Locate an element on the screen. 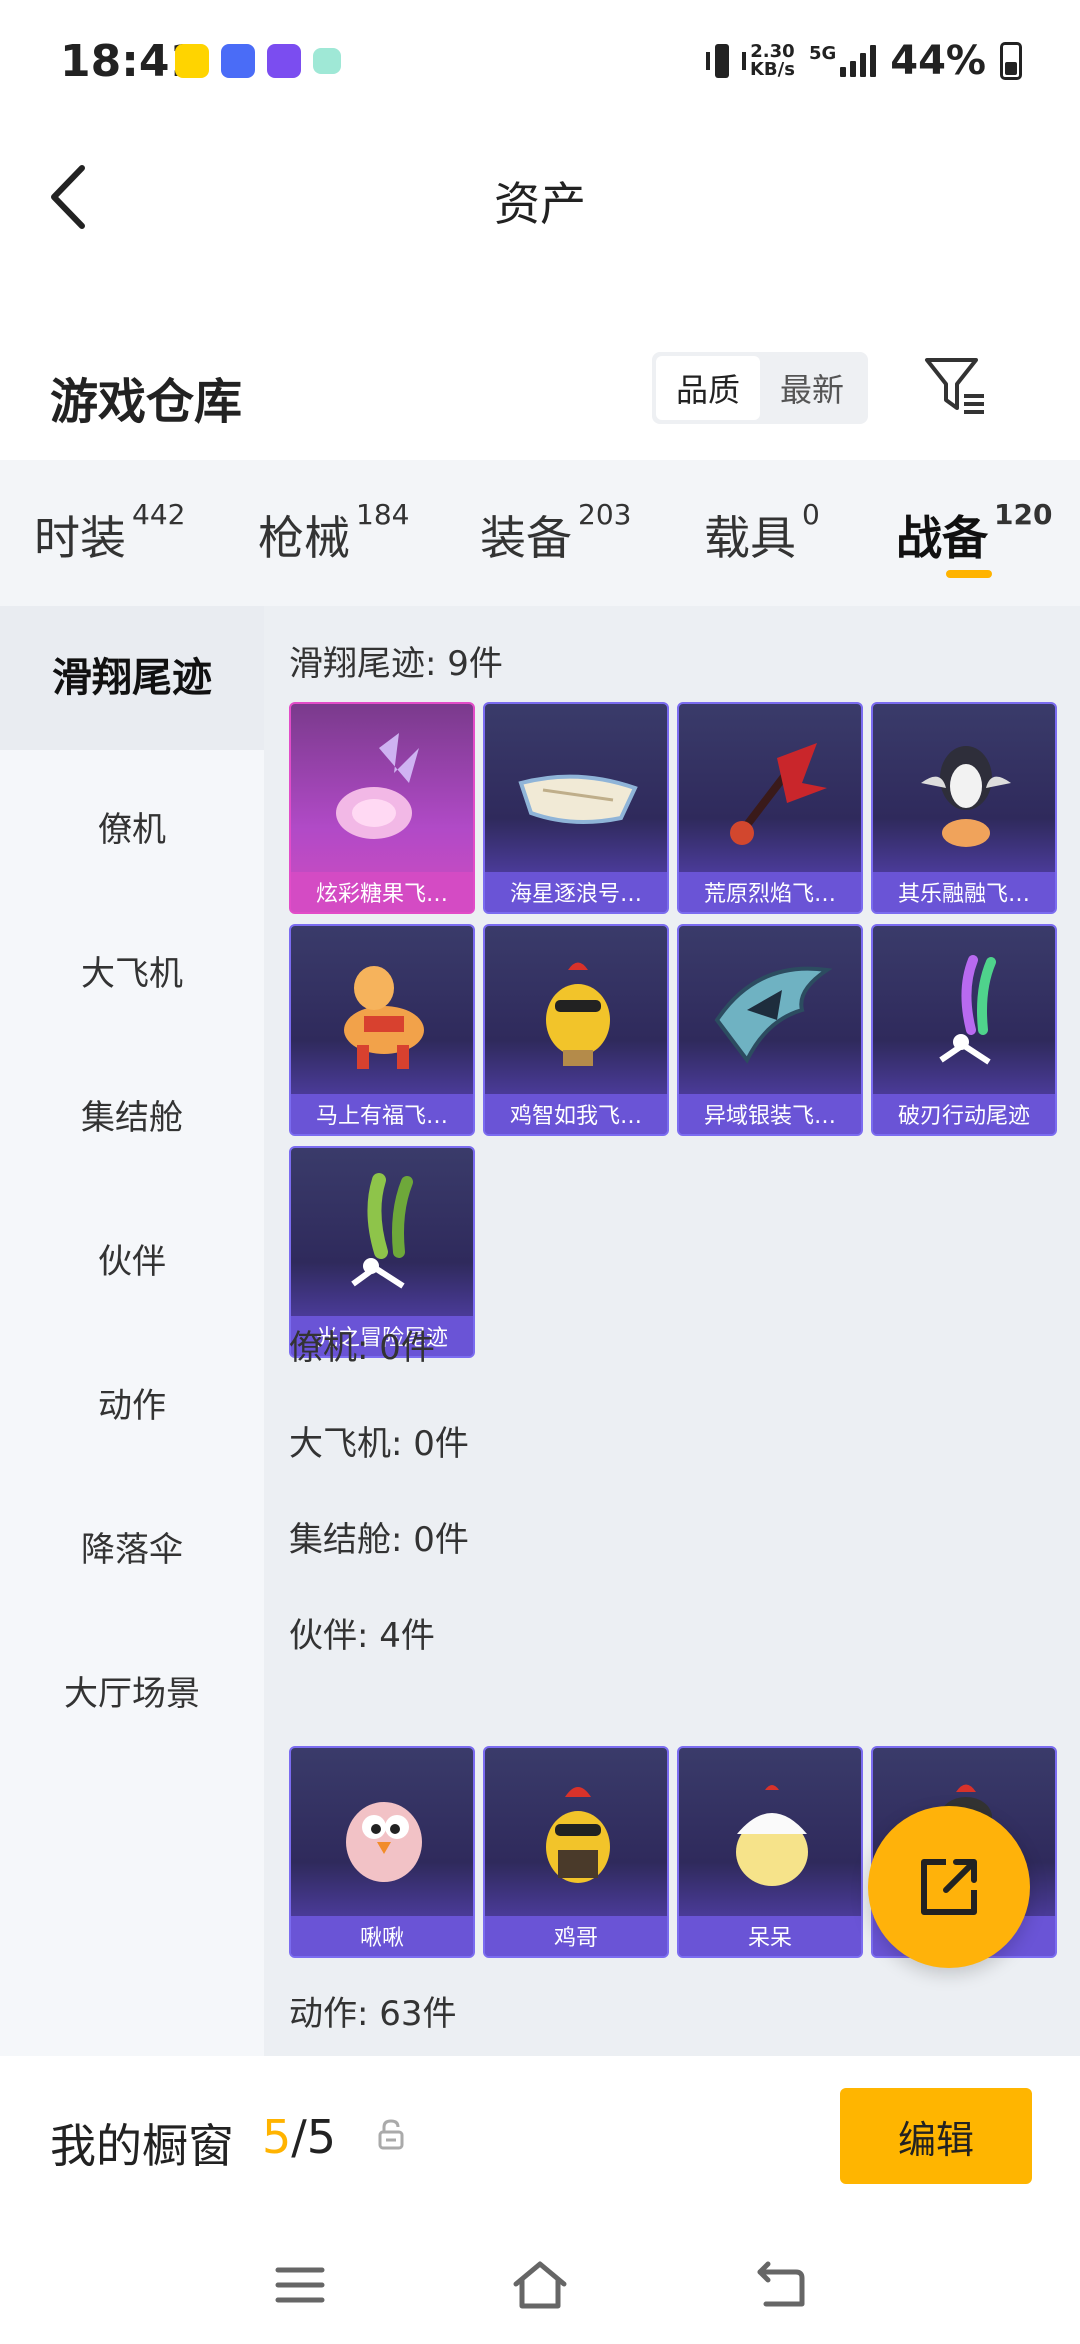  item-name: 呆呆 is located at coordinates (770, 1936).